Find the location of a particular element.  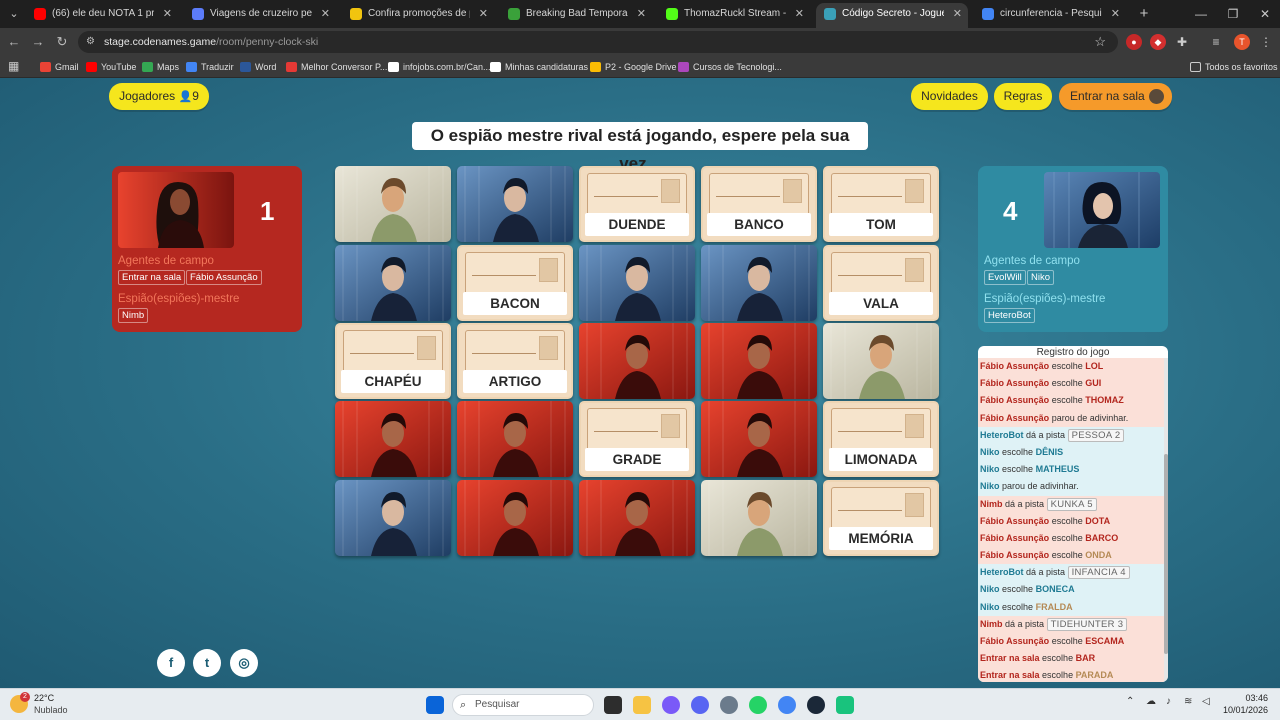

app-icon is located at coordinates (845, 705).